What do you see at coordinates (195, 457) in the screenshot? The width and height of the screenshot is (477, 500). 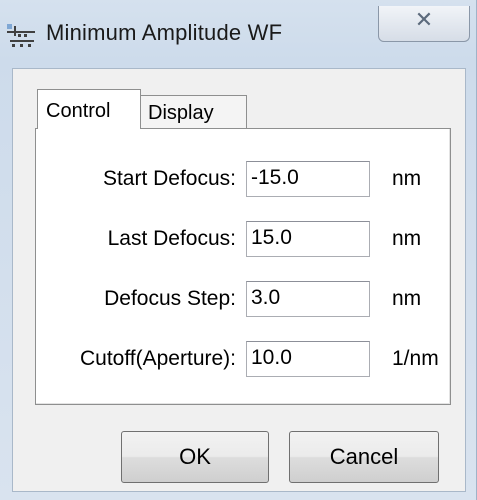 I see `ok-button: OK` at bounding box center [195, 457].